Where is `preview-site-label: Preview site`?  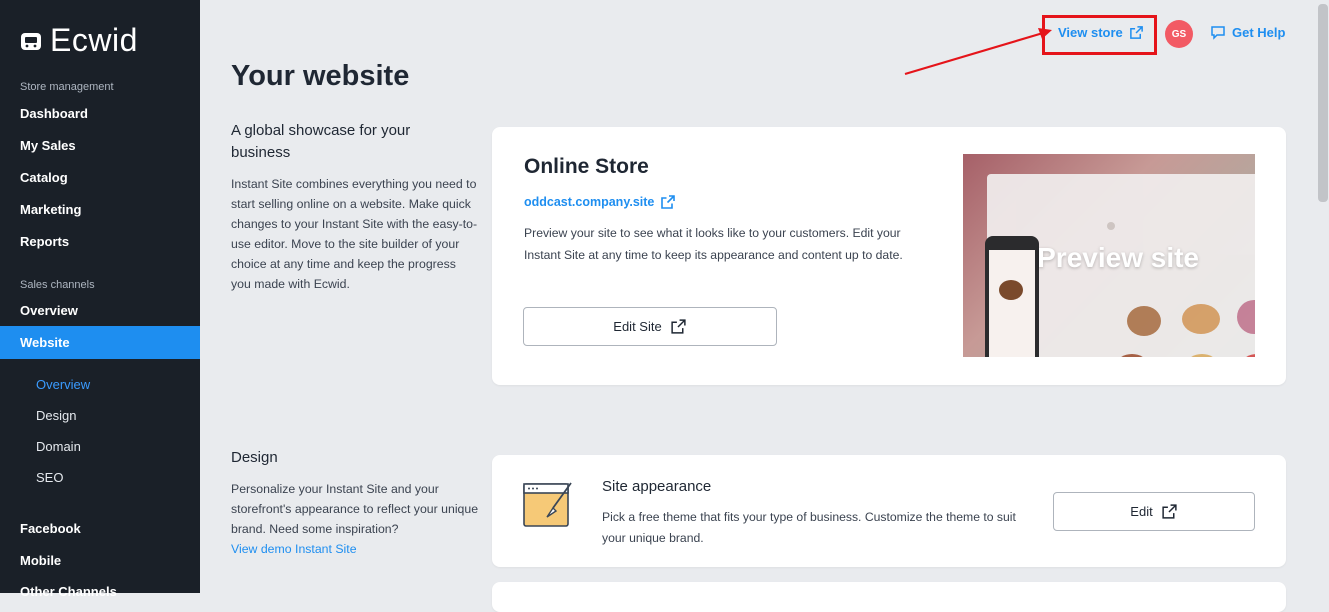
preview-site-label: Preview site is located at coordinates (1118, 257).